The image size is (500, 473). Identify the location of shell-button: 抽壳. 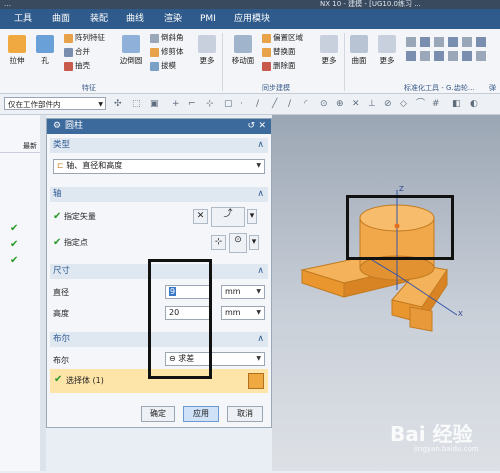
(77, 65).